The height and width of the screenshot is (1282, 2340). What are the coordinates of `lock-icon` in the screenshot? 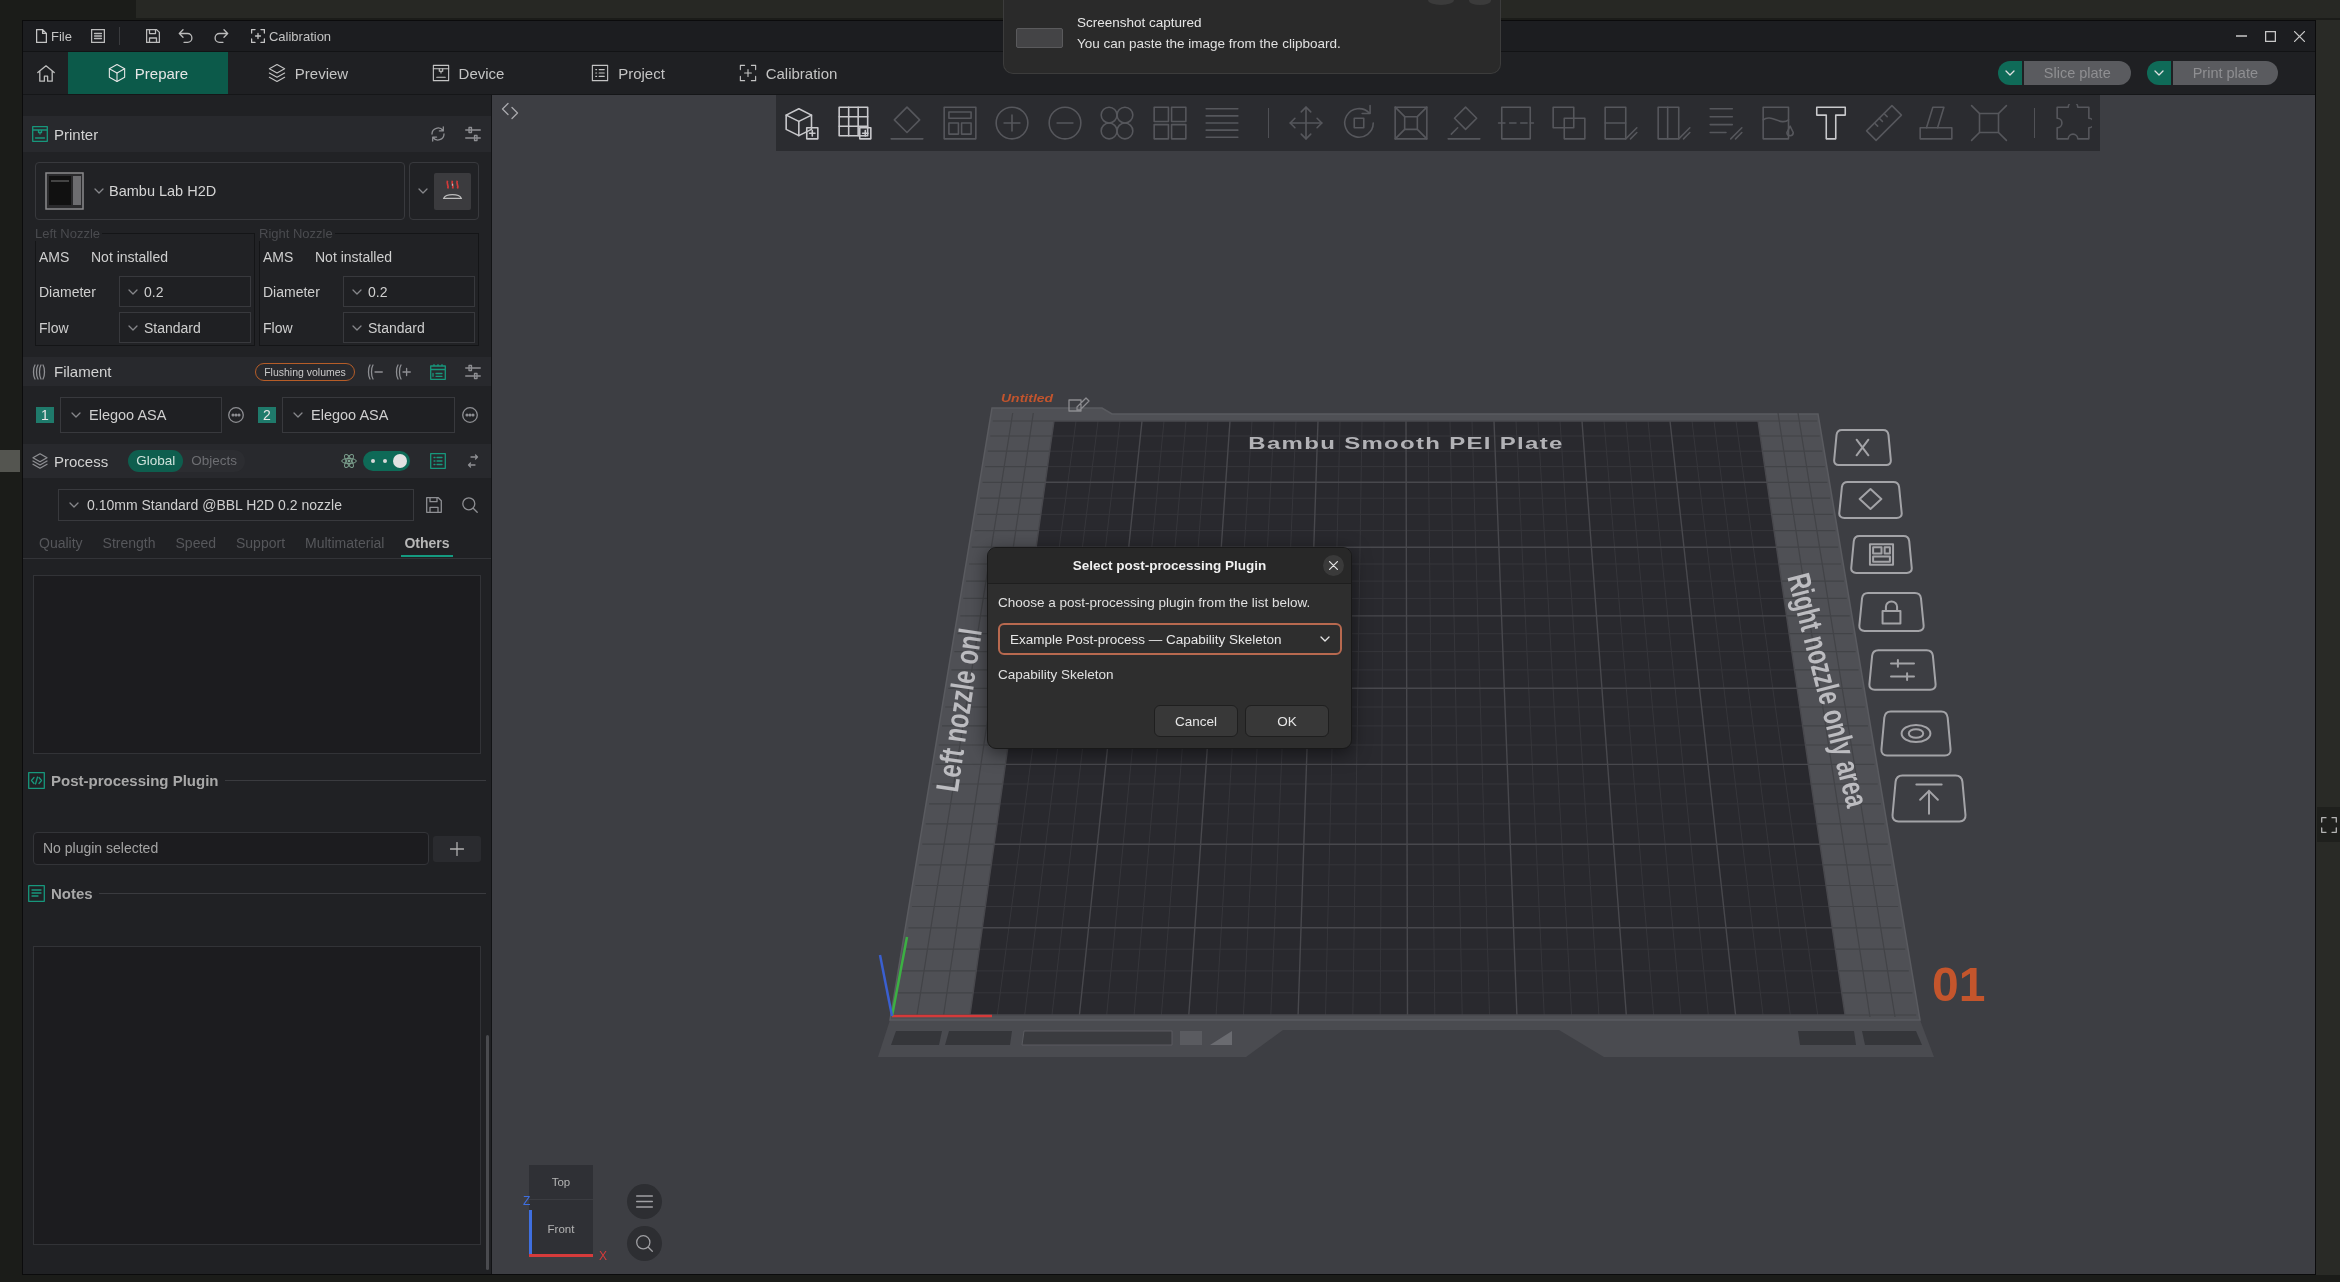 It's located at (1891, 612).